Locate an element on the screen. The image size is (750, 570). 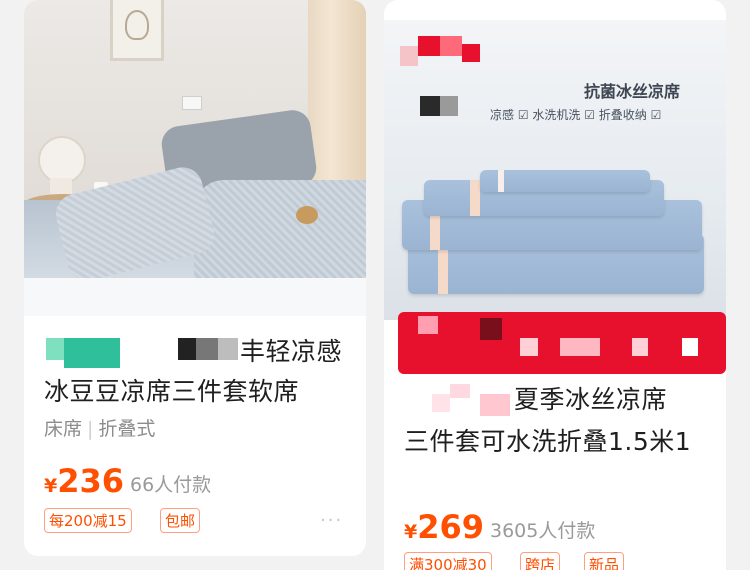
wall-socket is located at coordinates (192, 103).